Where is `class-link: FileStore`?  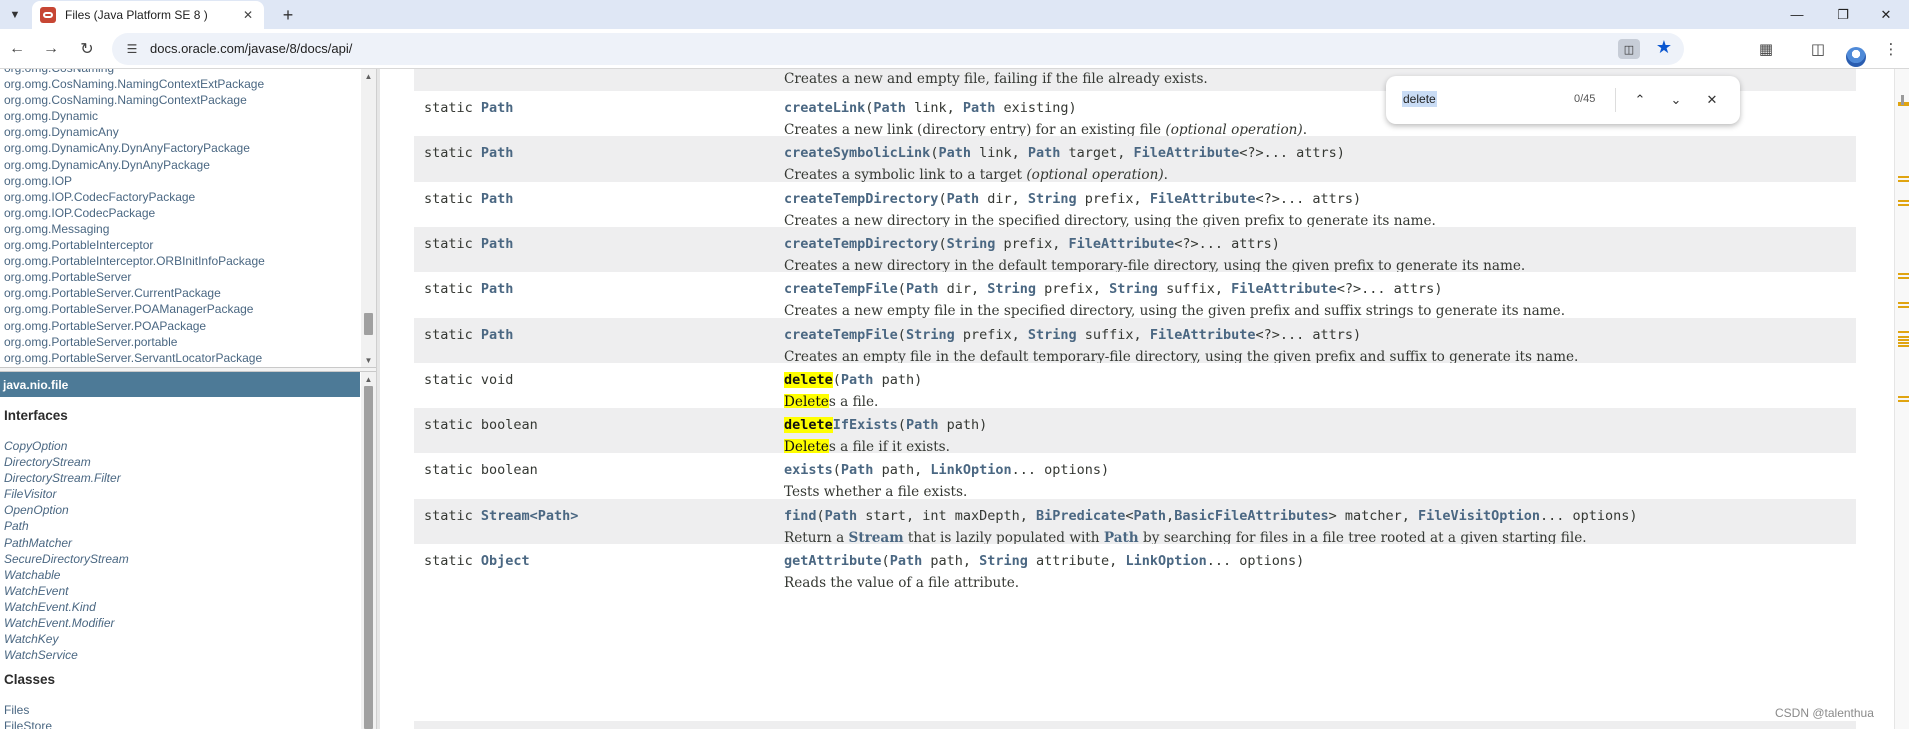 class-link: FileStore is located at coordinates (28, 723).